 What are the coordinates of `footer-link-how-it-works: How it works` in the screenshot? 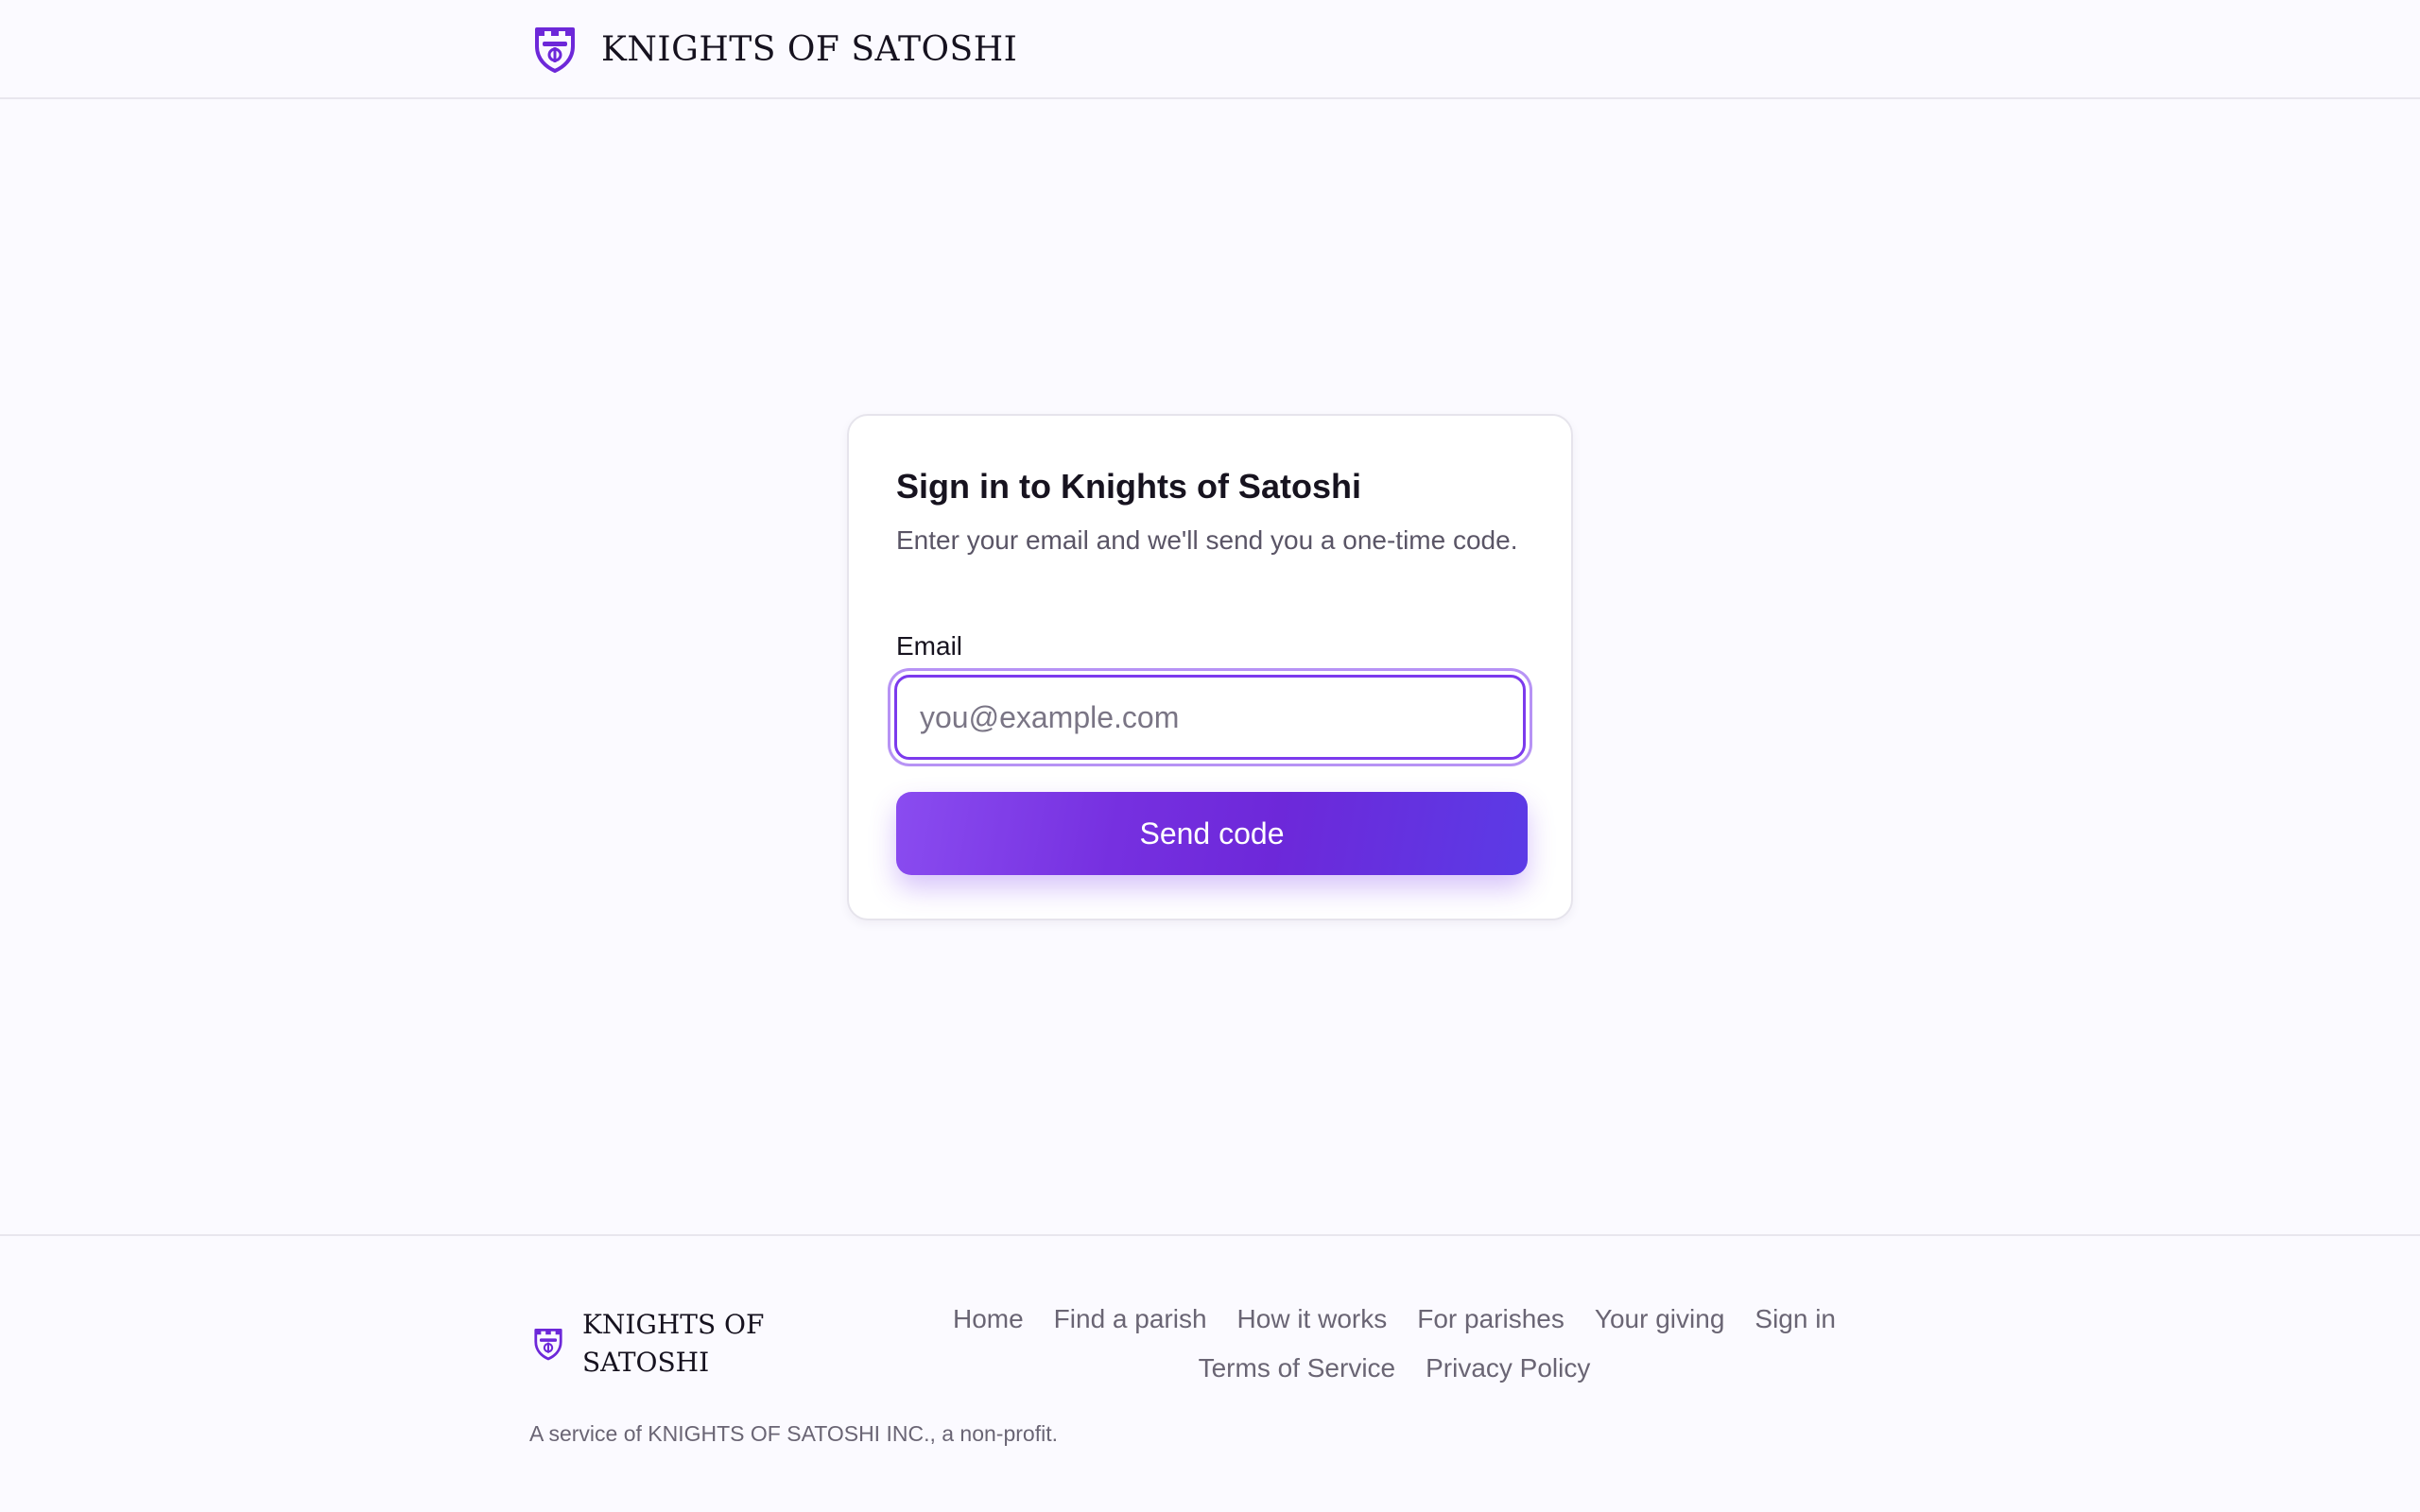 It's located at (1312, 1319).